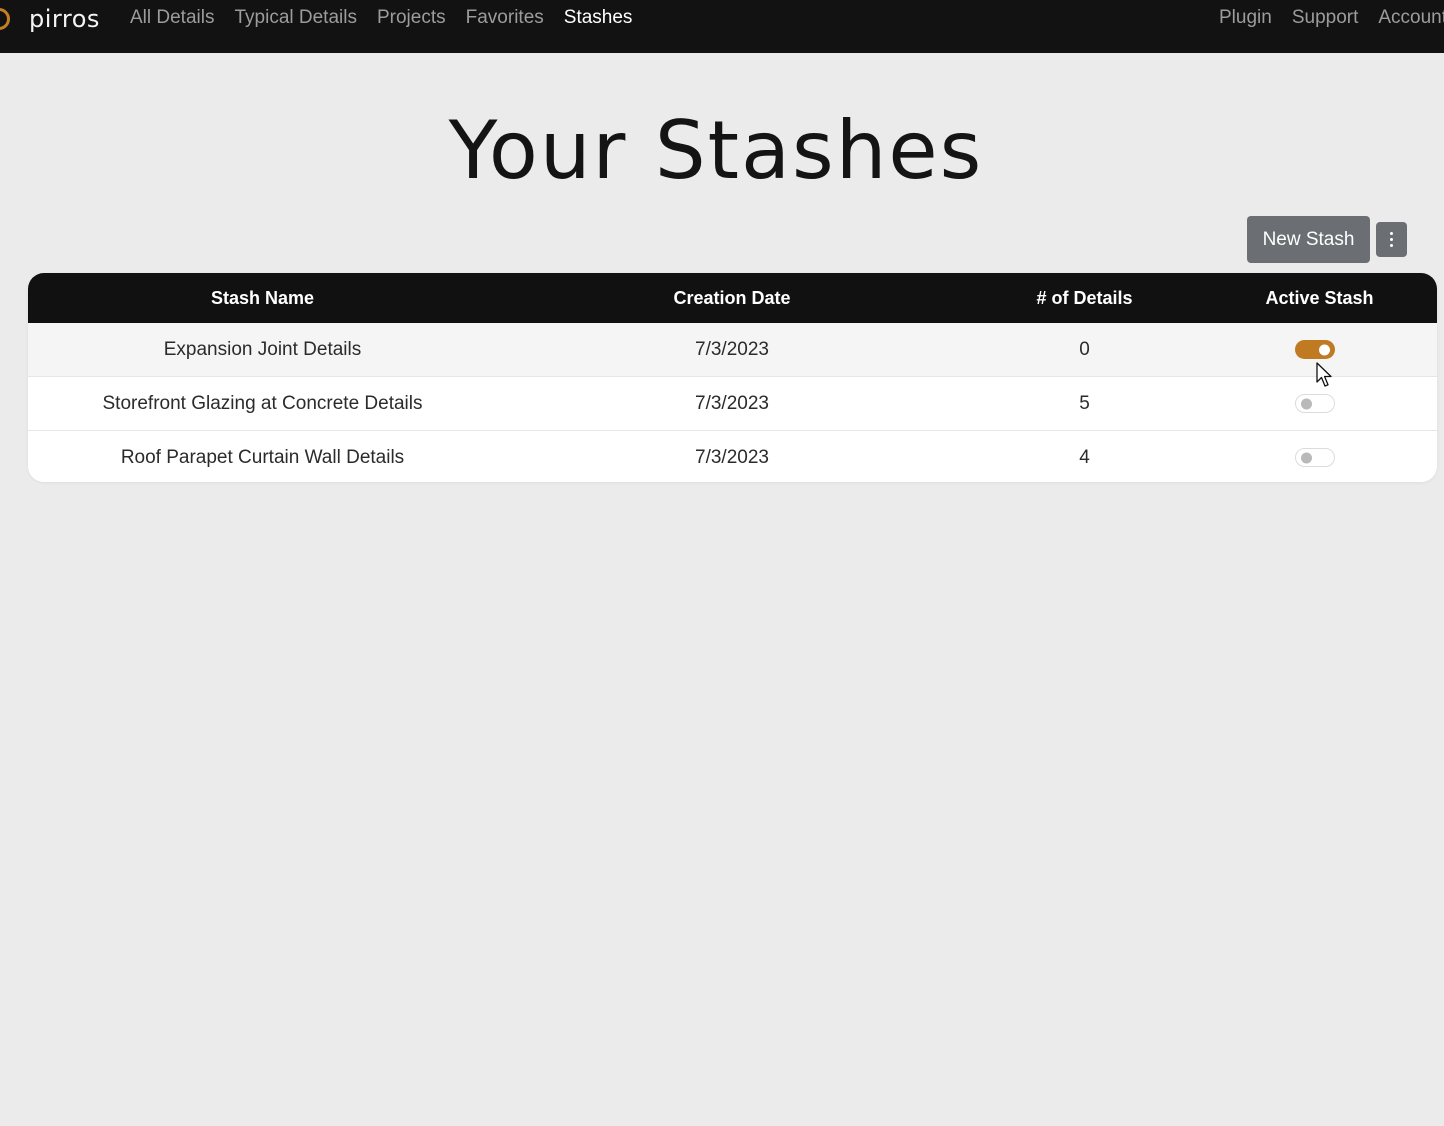 The width and height of the screenshot is (1444, 1126). Describe the element at coordinates (262, 298) in the screenshot. I see `column-header-stash-name: Stash Name` at that location.